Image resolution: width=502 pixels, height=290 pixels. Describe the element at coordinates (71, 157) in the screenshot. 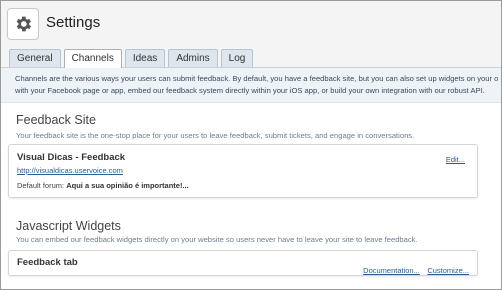

I see `feedback-site-name: Visual Dicas - Feedback` at that location.